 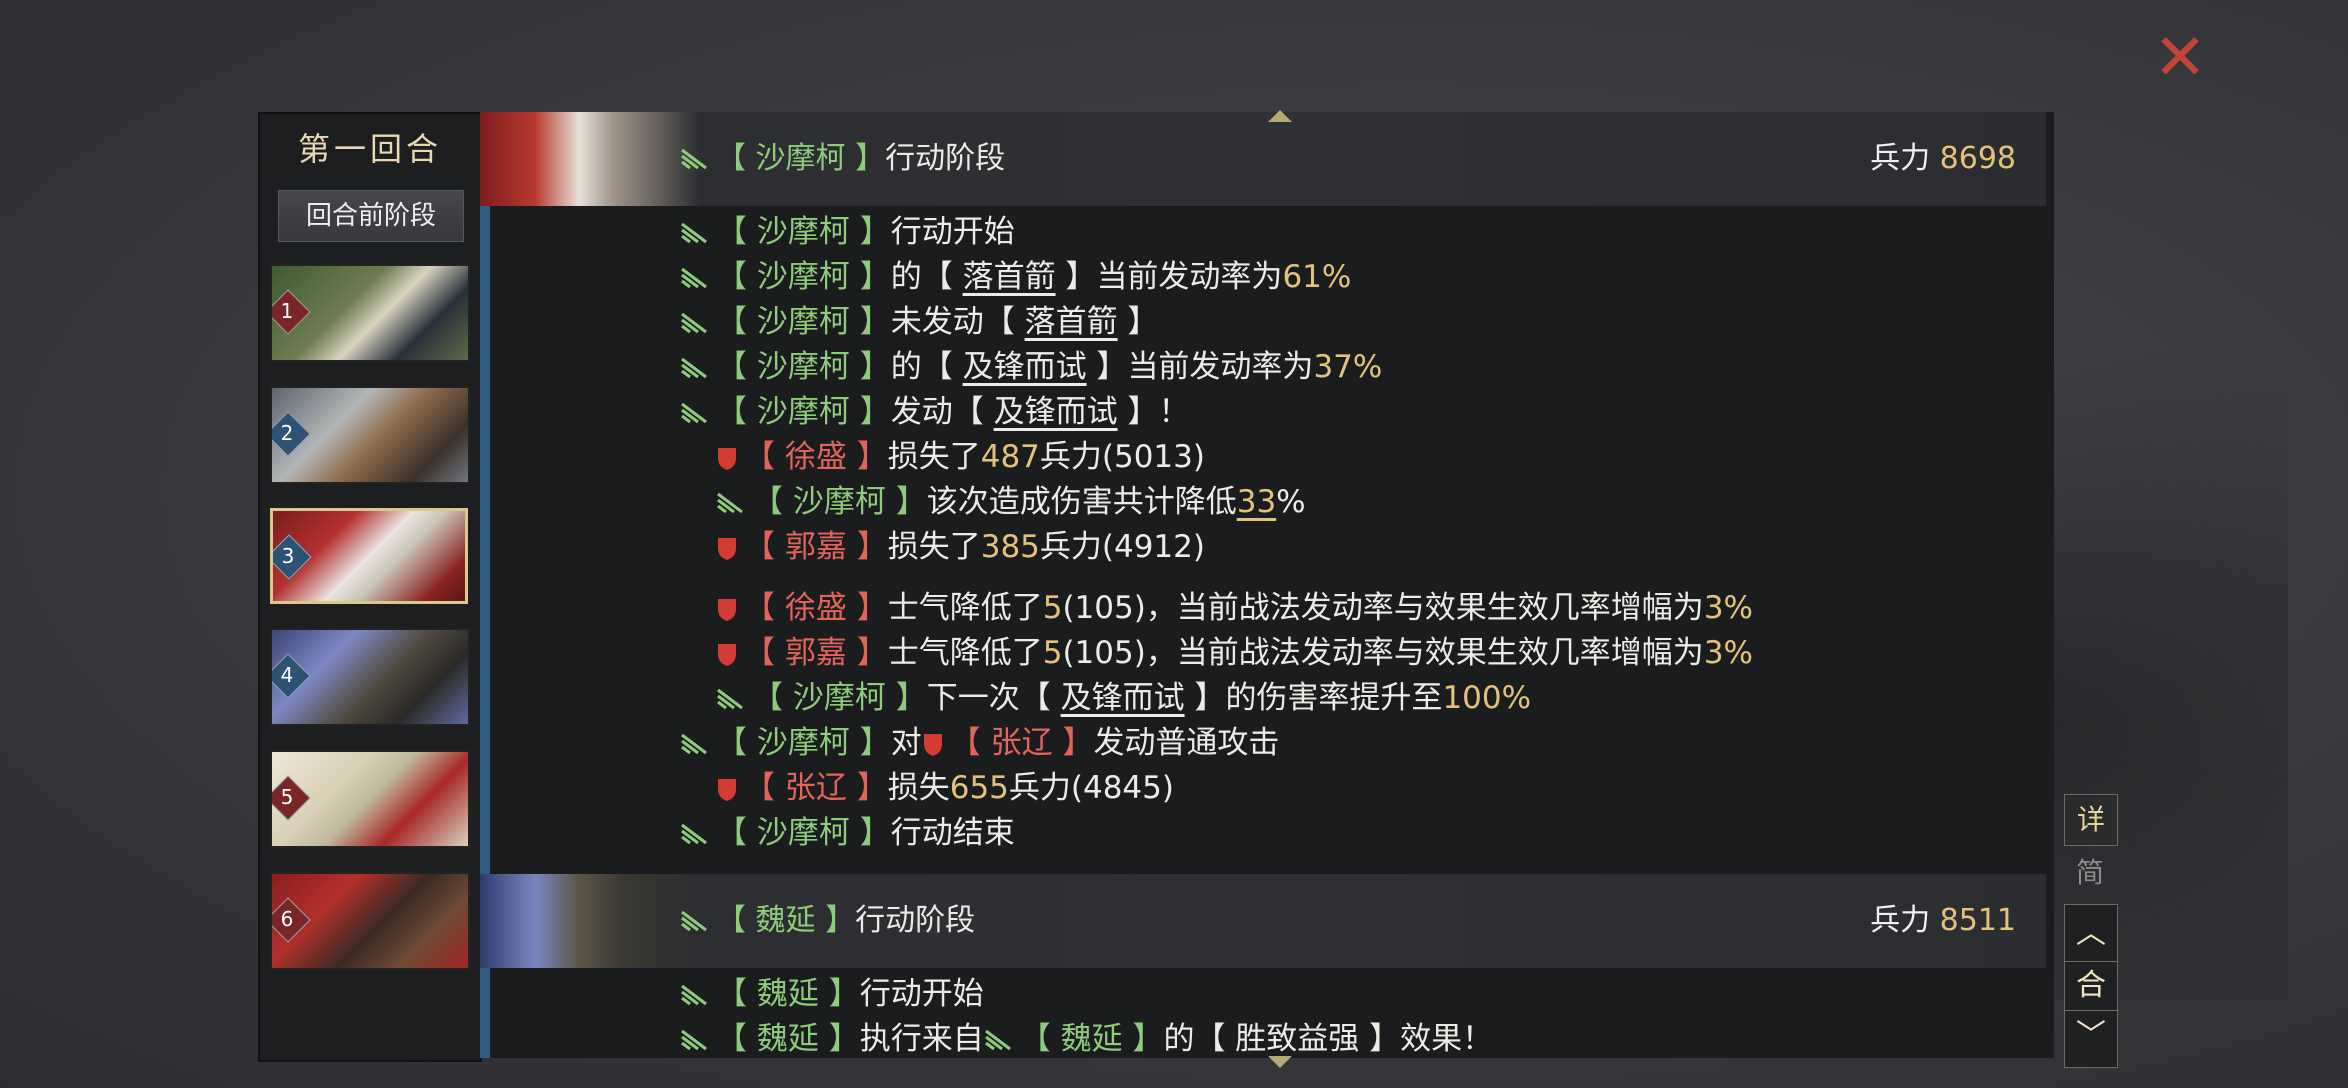 What do you see at coordinates (2090, 873) in the screenshot?
I see `simple-mode-button: 简` at bounding box center [2090, 873].